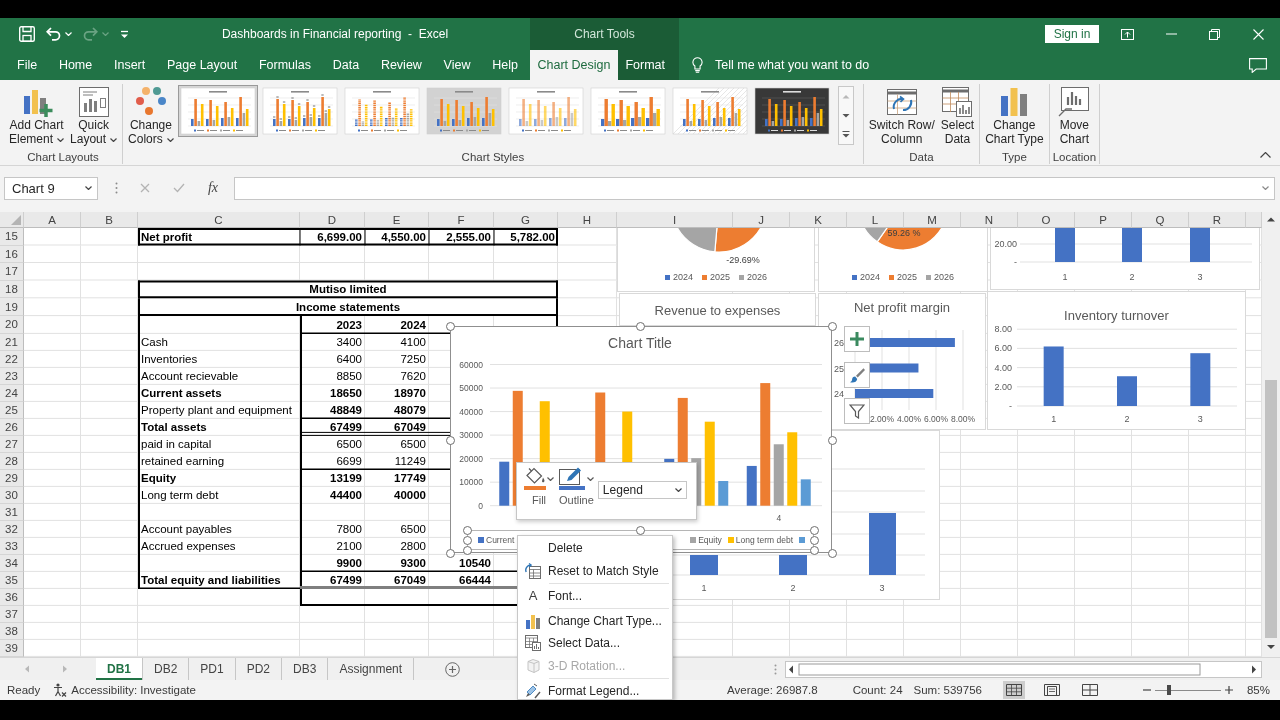 This screenshot has height=720, width=1280. What do you see at coordinates (1003, 348) in the screenshot?
I see `axis-label: 6.00` at bounding box center [1003, 348].